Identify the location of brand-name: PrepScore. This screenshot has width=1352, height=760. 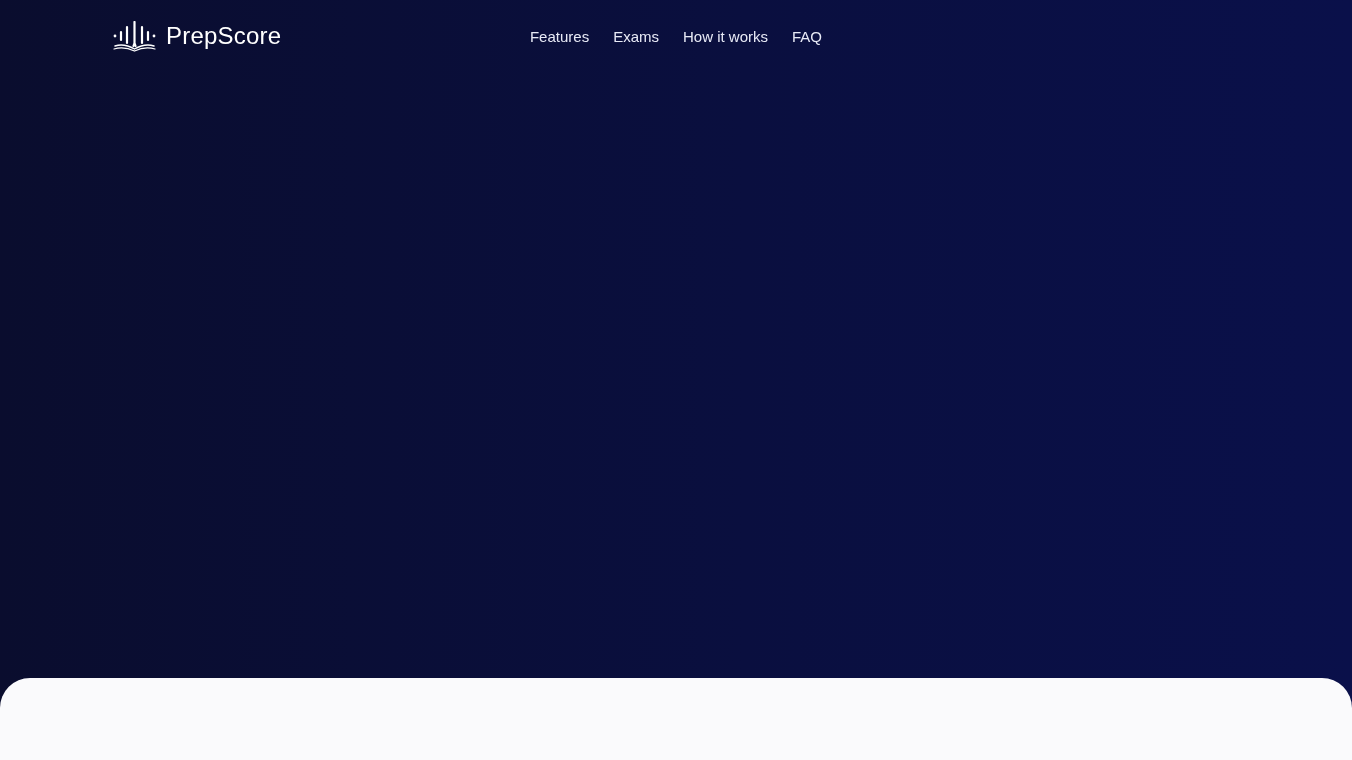
(224, 36).